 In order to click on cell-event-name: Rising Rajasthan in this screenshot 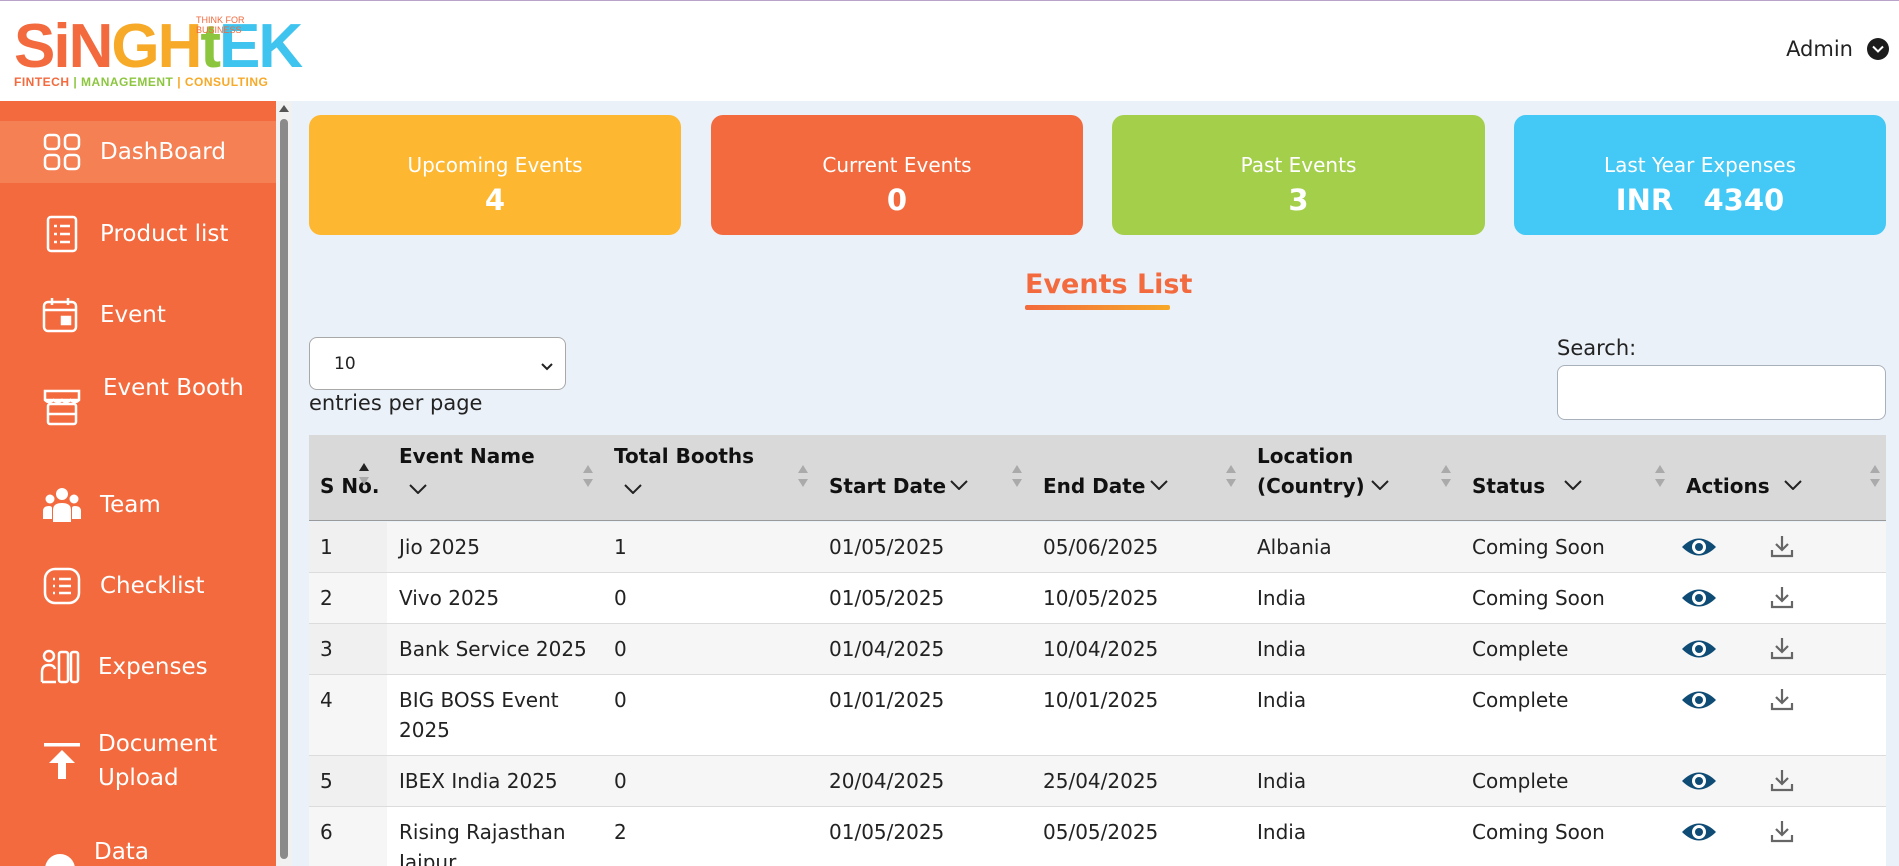, I will do `click(482, 832)`.